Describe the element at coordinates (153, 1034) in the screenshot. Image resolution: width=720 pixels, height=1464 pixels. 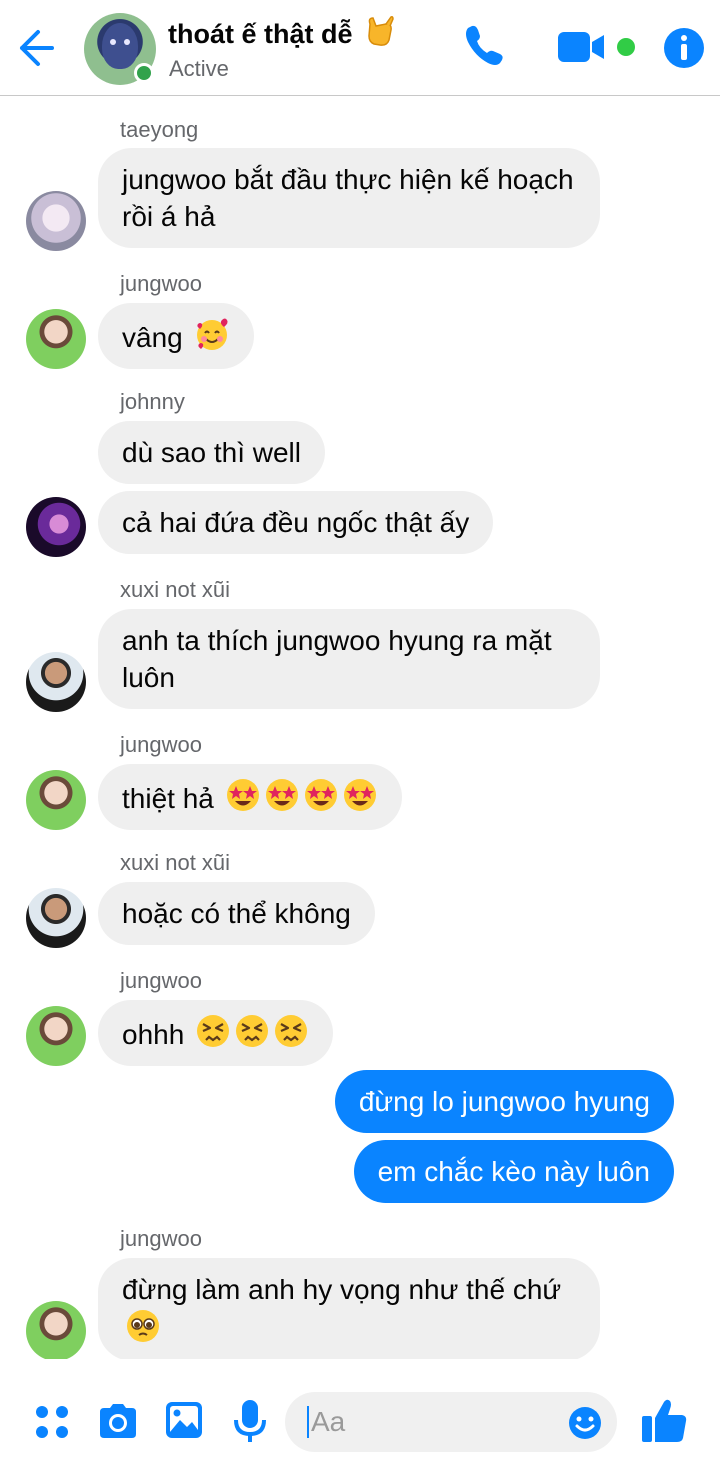
I see `message-text: ohhh` at that location.